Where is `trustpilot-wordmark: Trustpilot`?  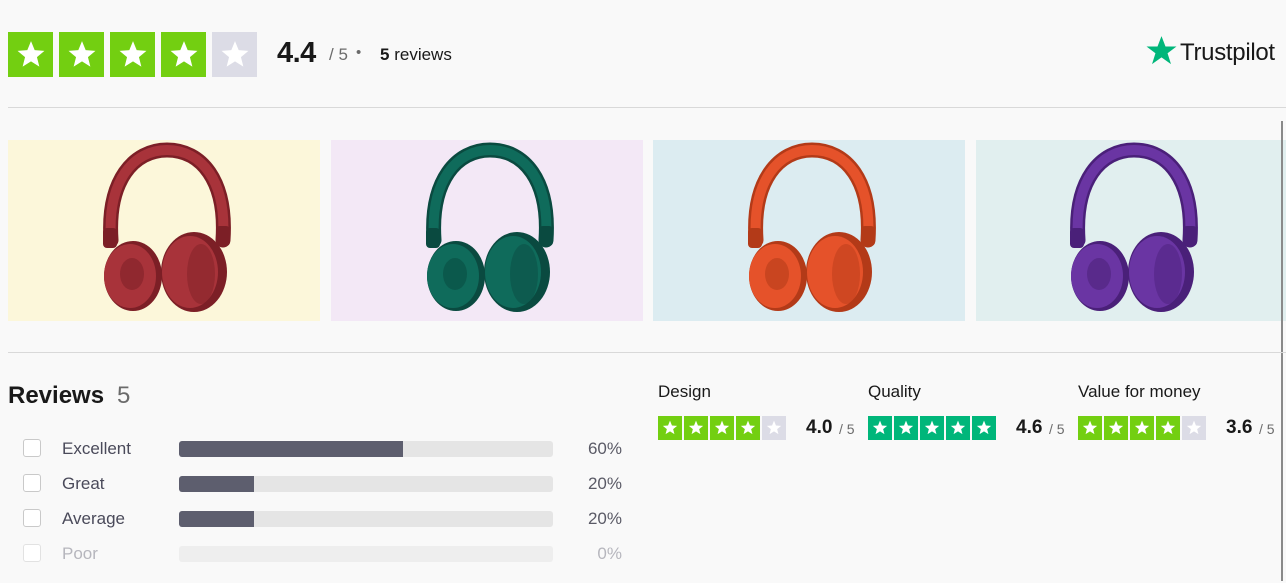 trustpilot-wordmark: Trustpilot is located at coordinates (1227, 52).